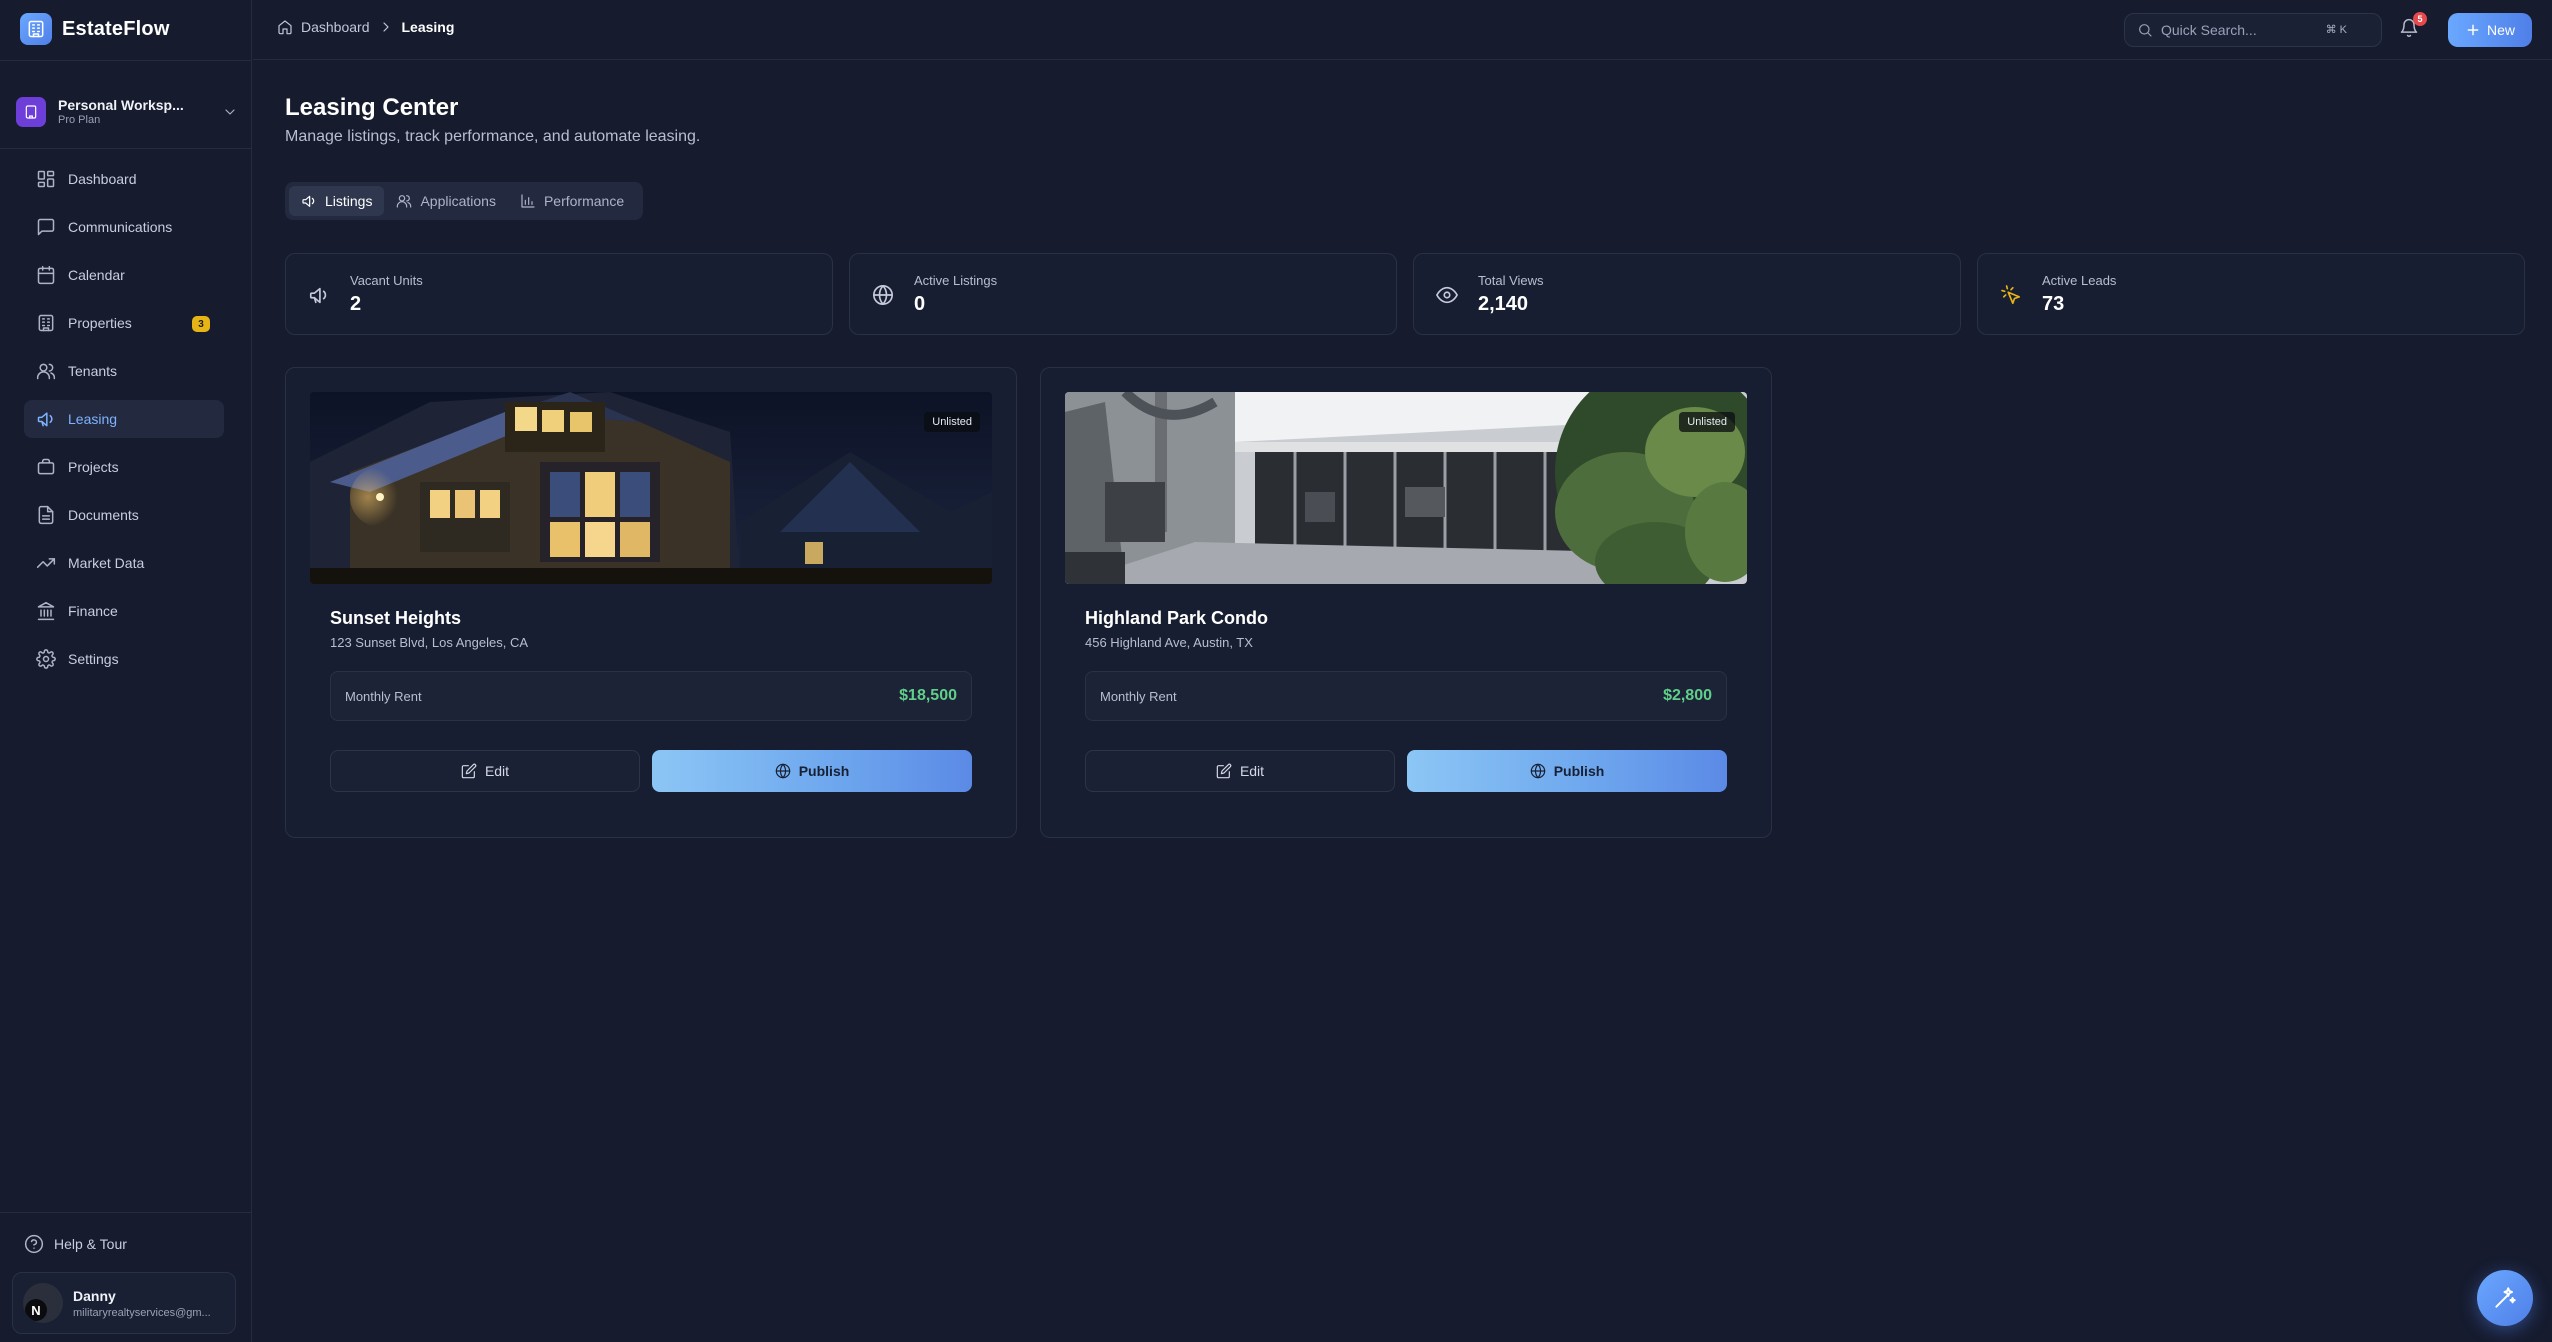  What do you see at coordinates (928, 695) in the screenshot?
I see `rent-value: $18,500` at bounding box center [928, 695].